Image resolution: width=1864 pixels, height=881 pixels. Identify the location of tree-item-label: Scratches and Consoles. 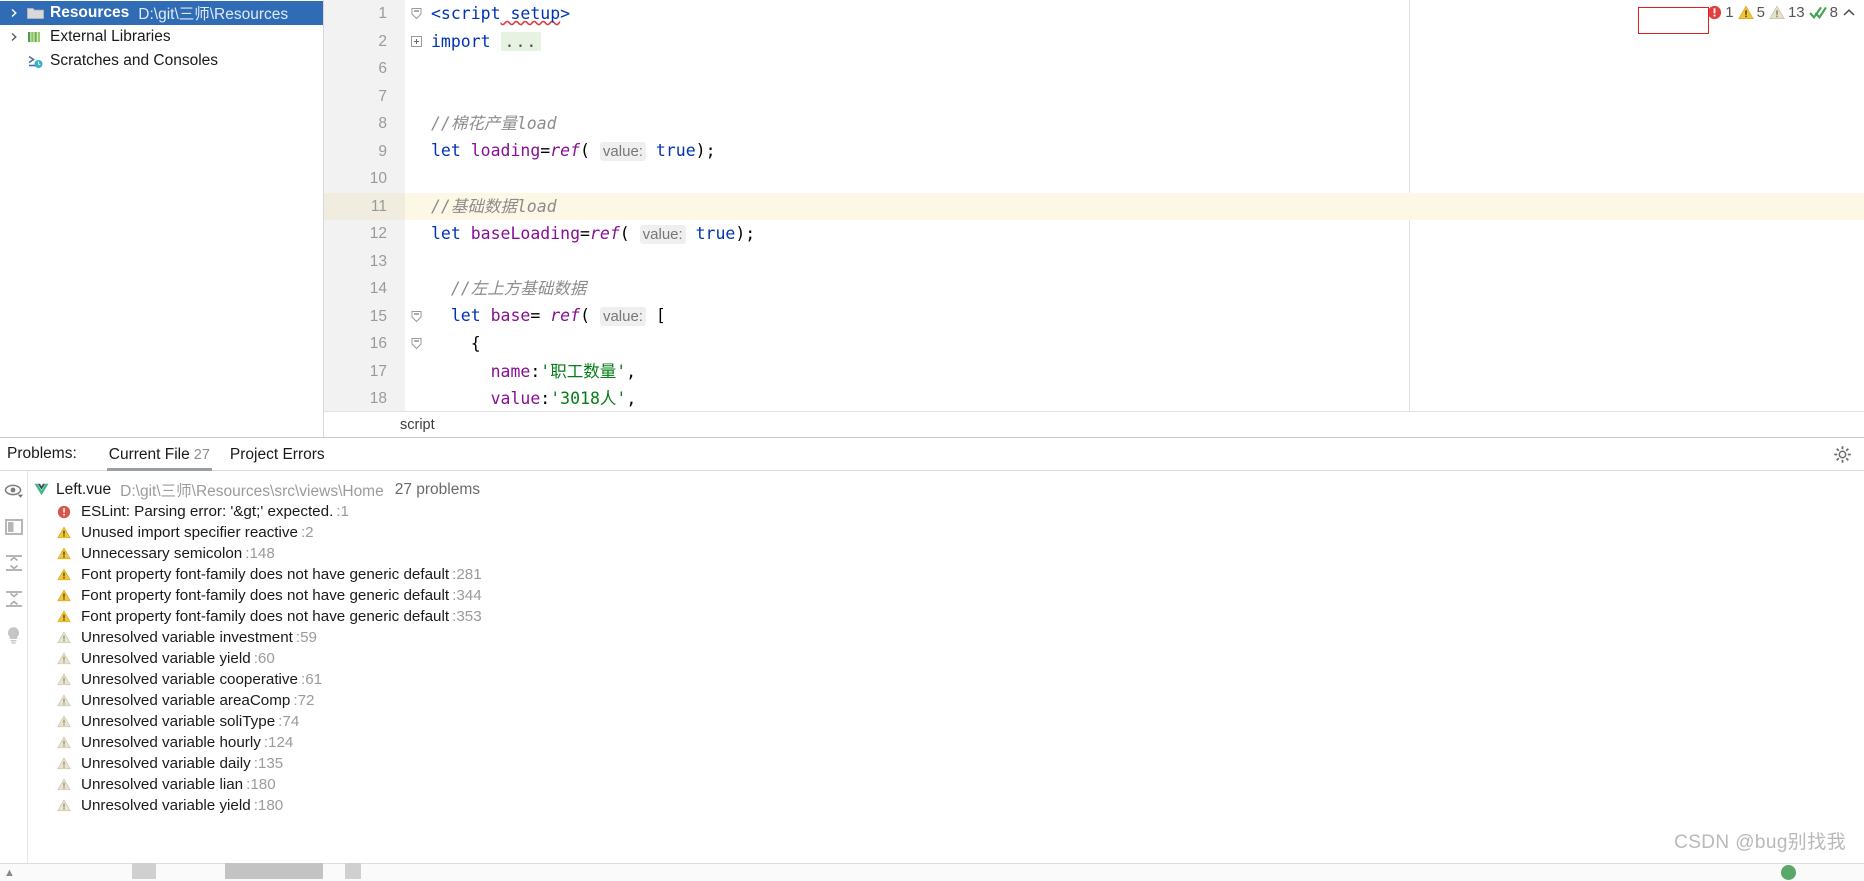
(134, 60).